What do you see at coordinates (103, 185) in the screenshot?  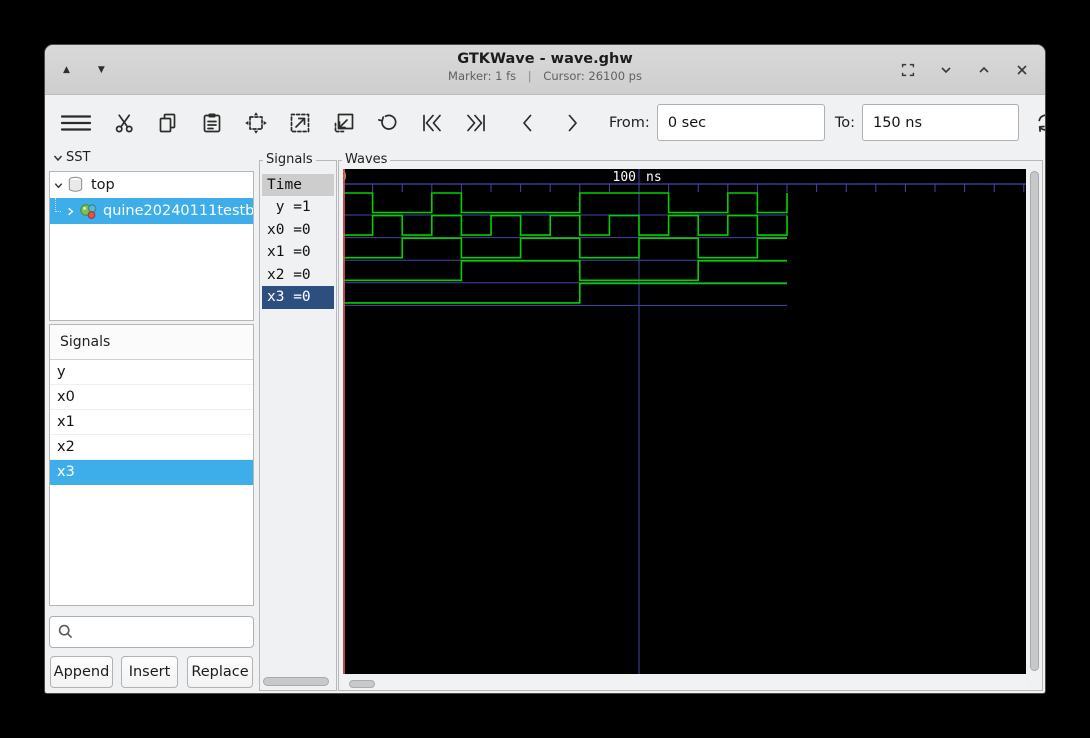 I see `tree-item-label: top` at bounding box center [103, 185].